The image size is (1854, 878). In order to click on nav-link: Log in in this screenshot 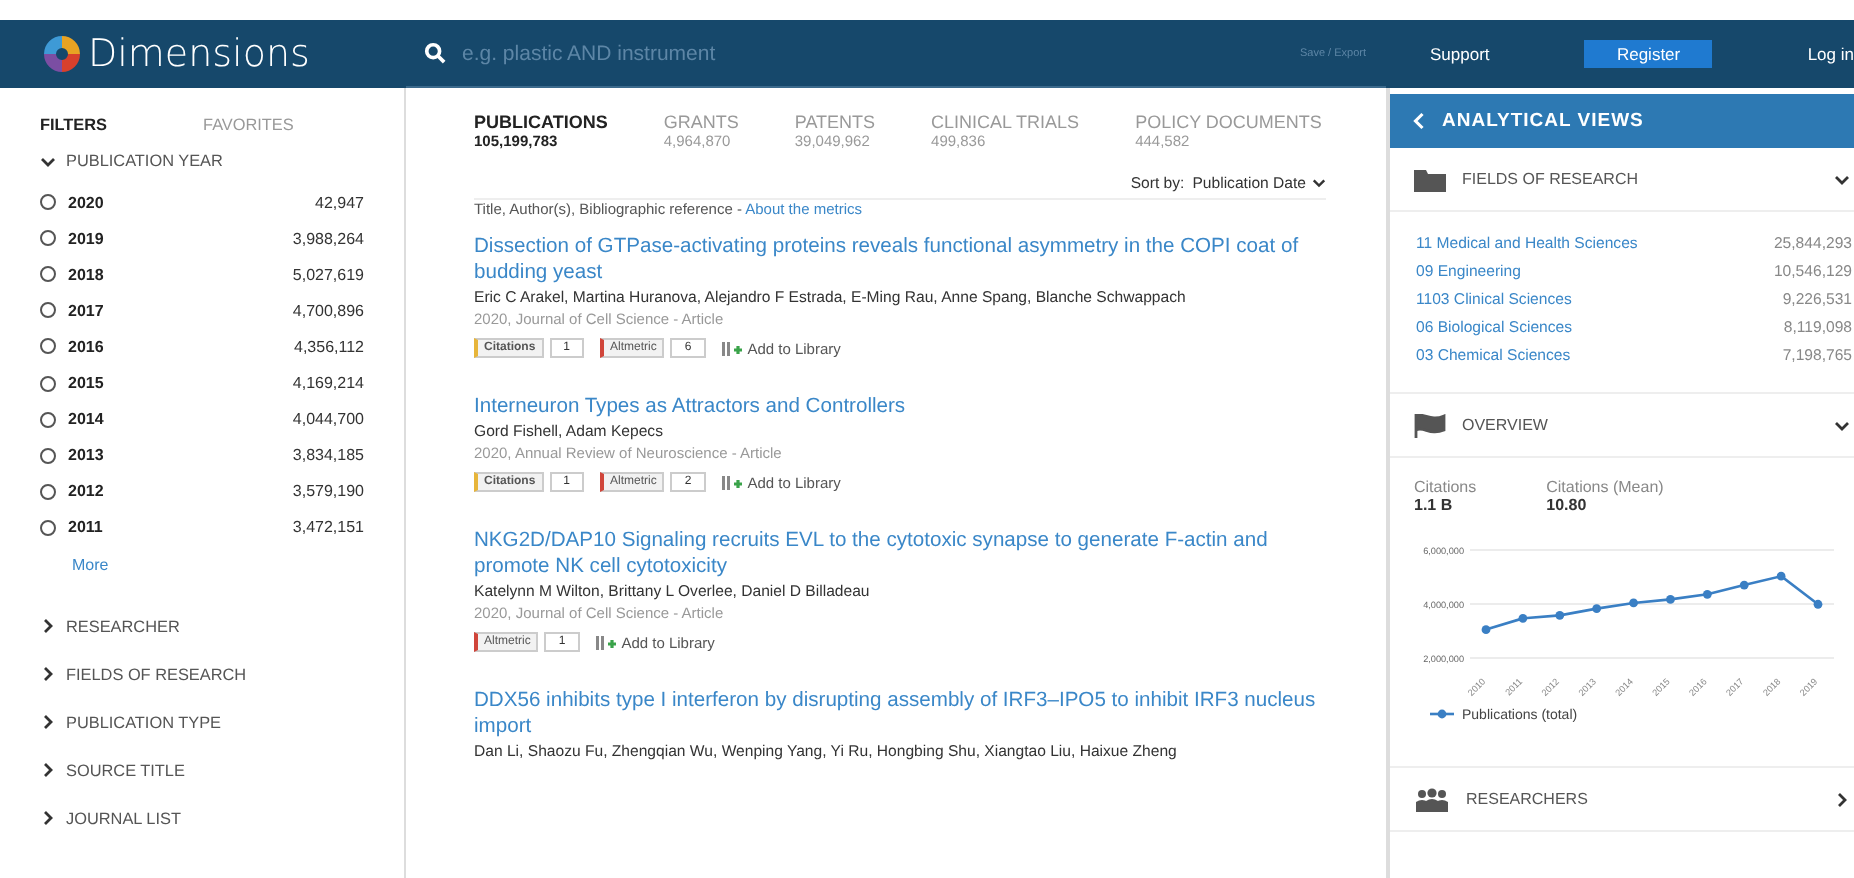, I will do `click(1830, 54)`.